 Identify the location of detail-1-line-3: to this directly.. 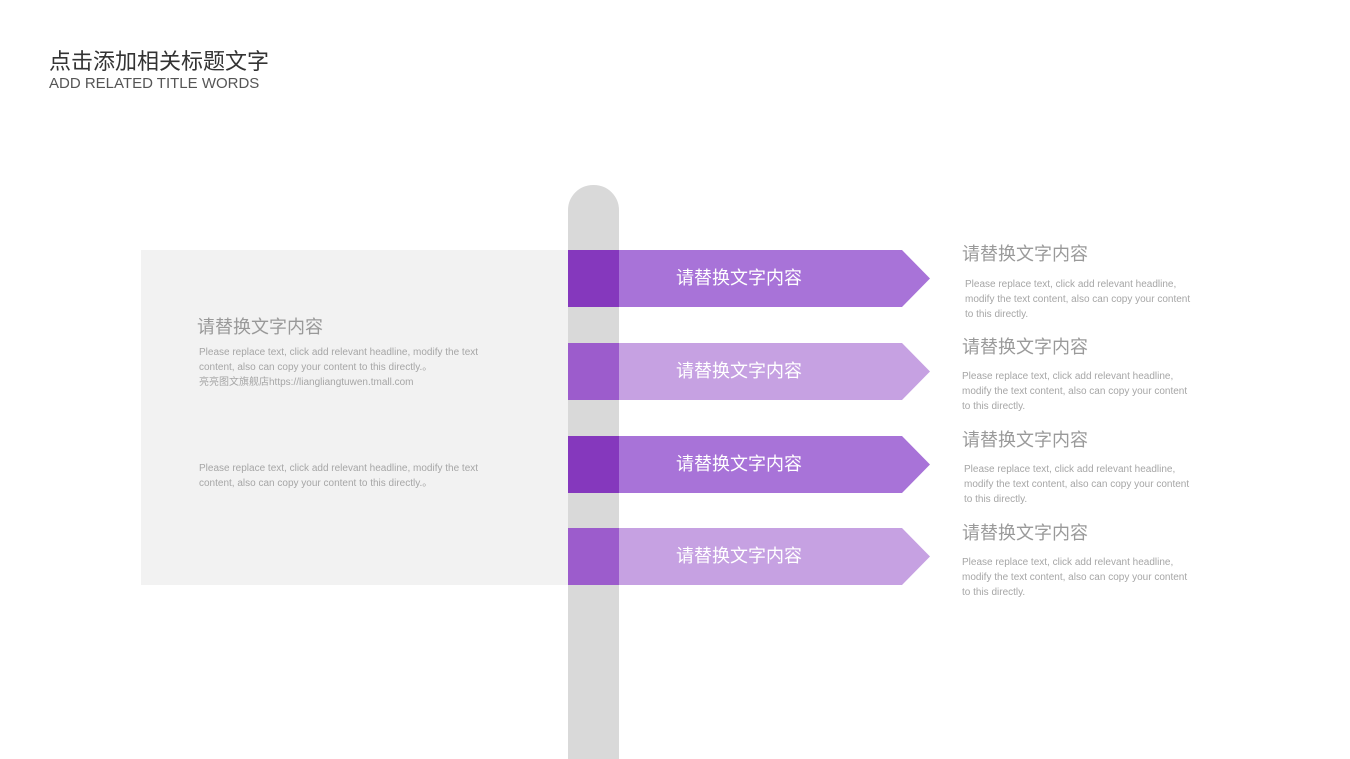
(997, 314).